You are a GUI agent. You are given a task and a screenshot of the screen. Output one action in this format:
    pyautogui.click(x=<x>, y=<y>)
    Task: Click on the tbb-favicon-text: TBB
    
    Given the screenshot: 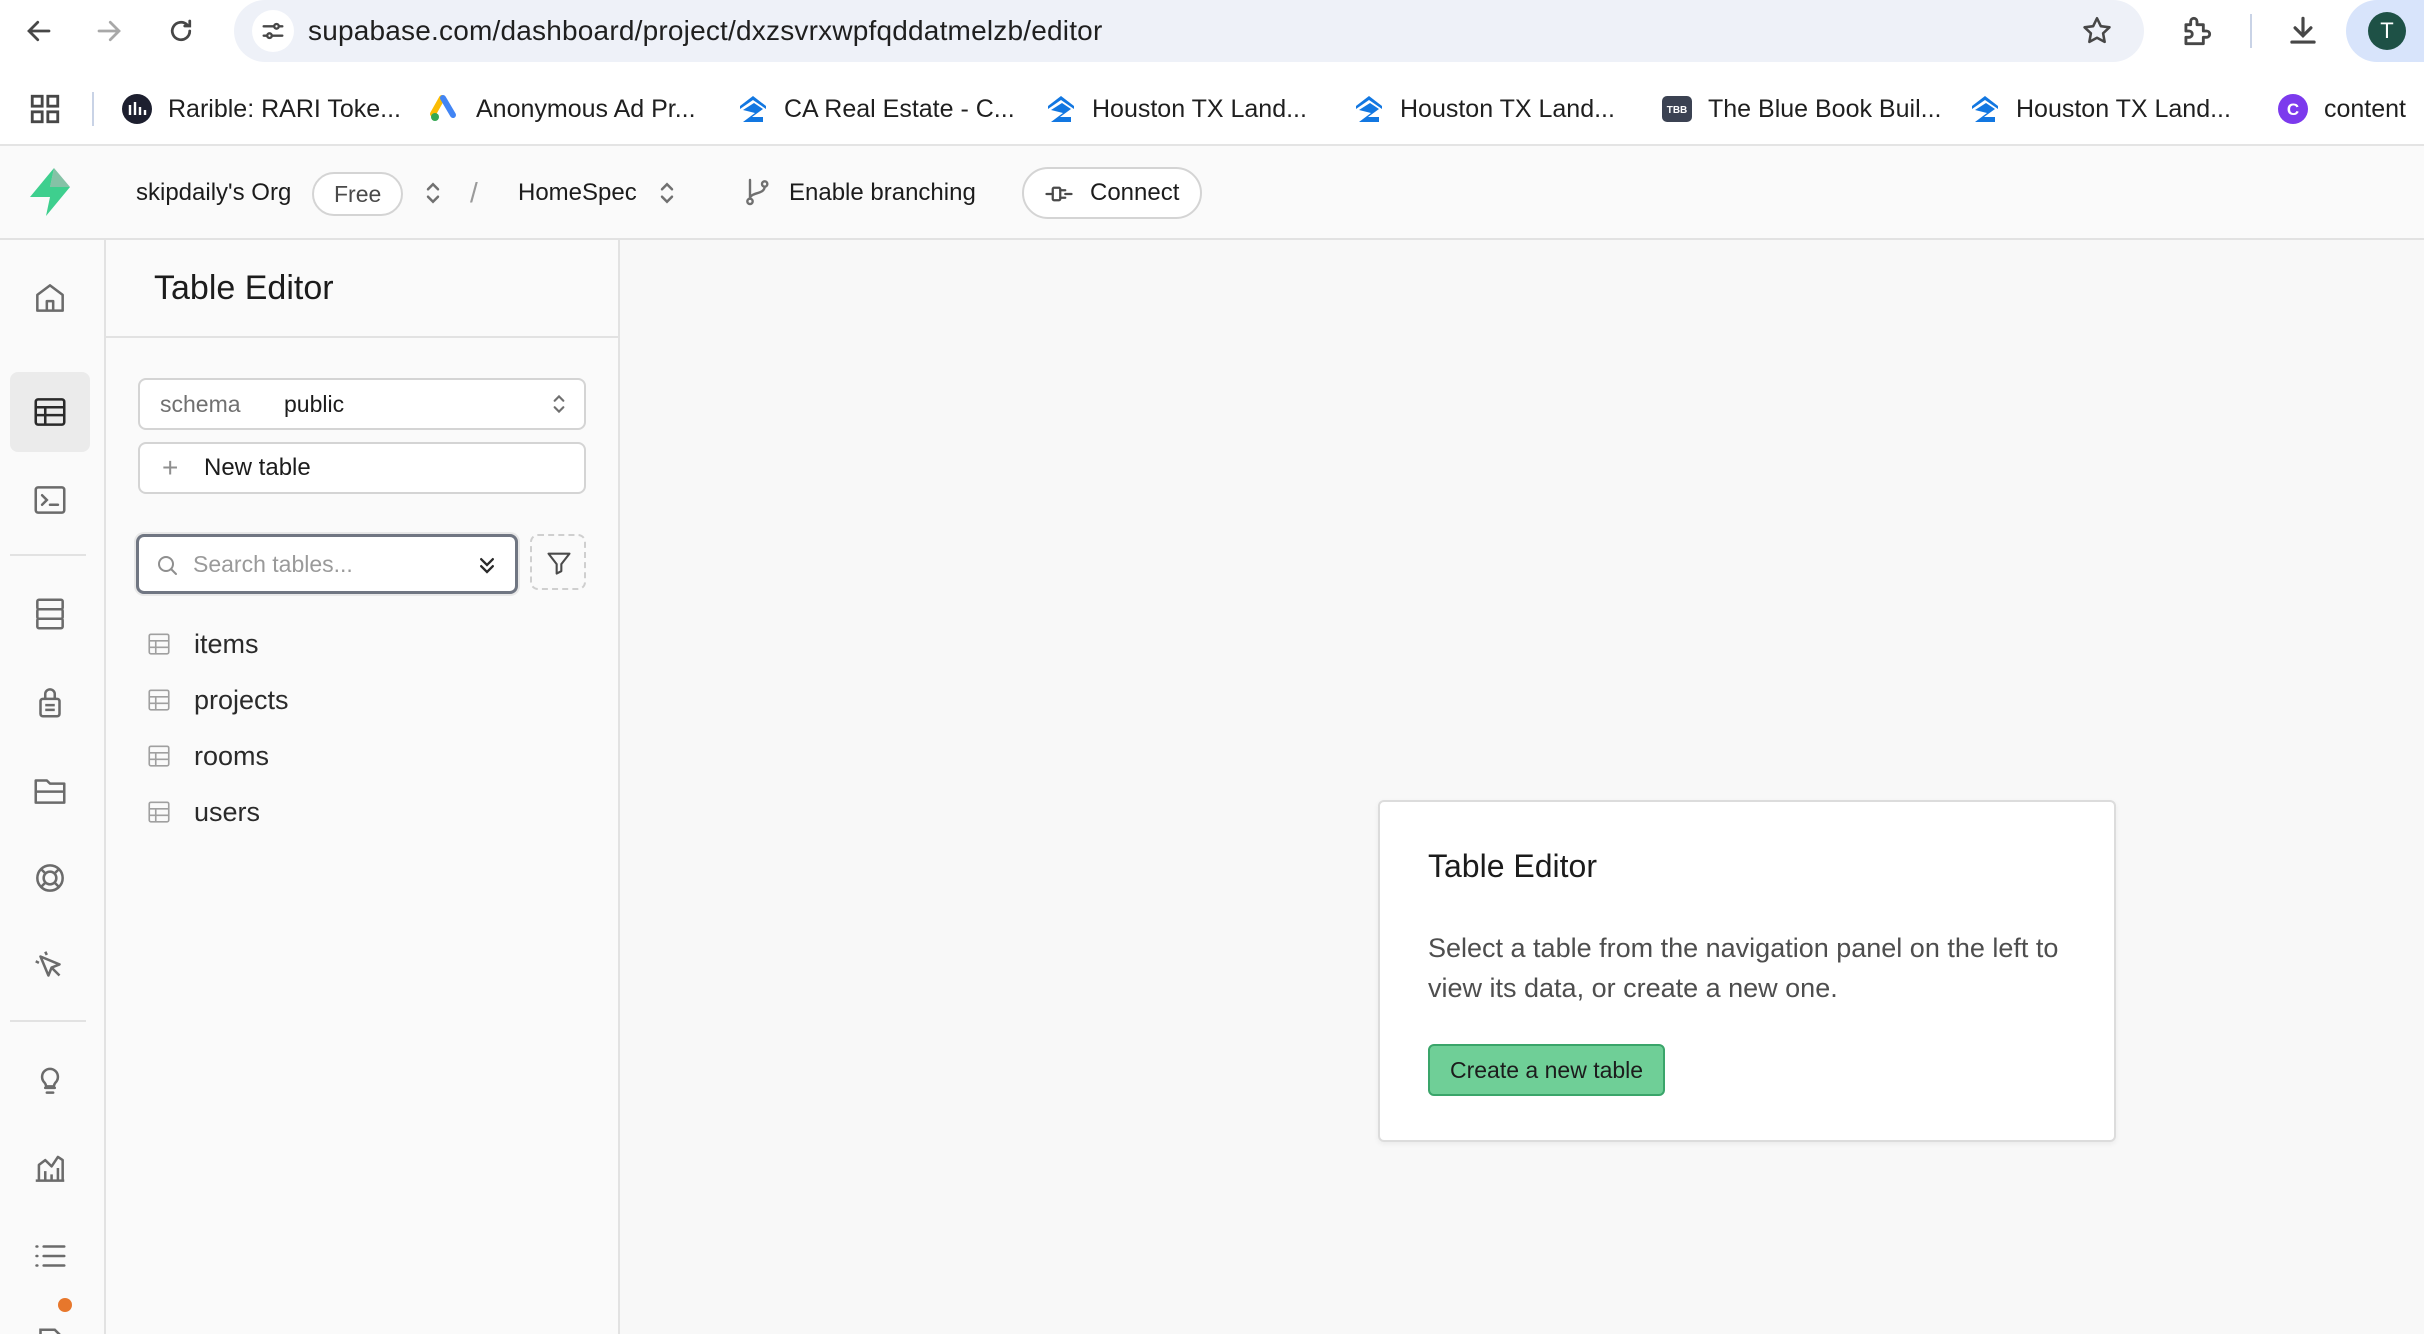 What is the action you would take?
    pyautogui.click(x=1677, y=110)
    